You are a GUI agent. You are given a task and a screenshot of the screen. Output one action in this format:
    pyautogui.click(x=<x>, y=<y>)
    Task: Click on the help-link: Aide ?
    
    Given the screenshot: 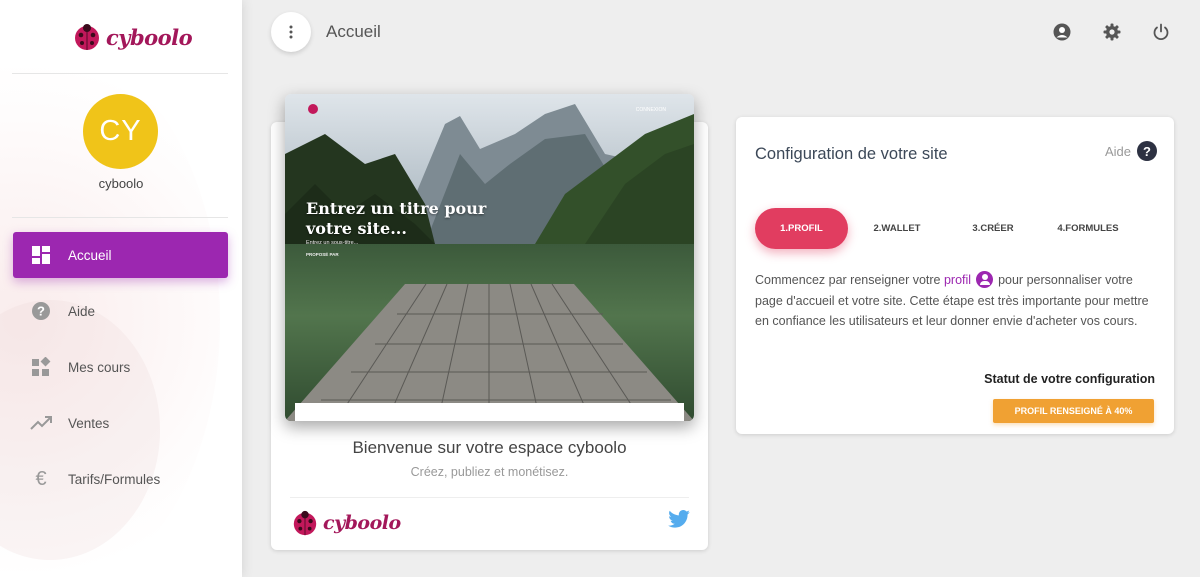 What is the action you would take?
    pyautogui.click(x=1131, y=151)
    